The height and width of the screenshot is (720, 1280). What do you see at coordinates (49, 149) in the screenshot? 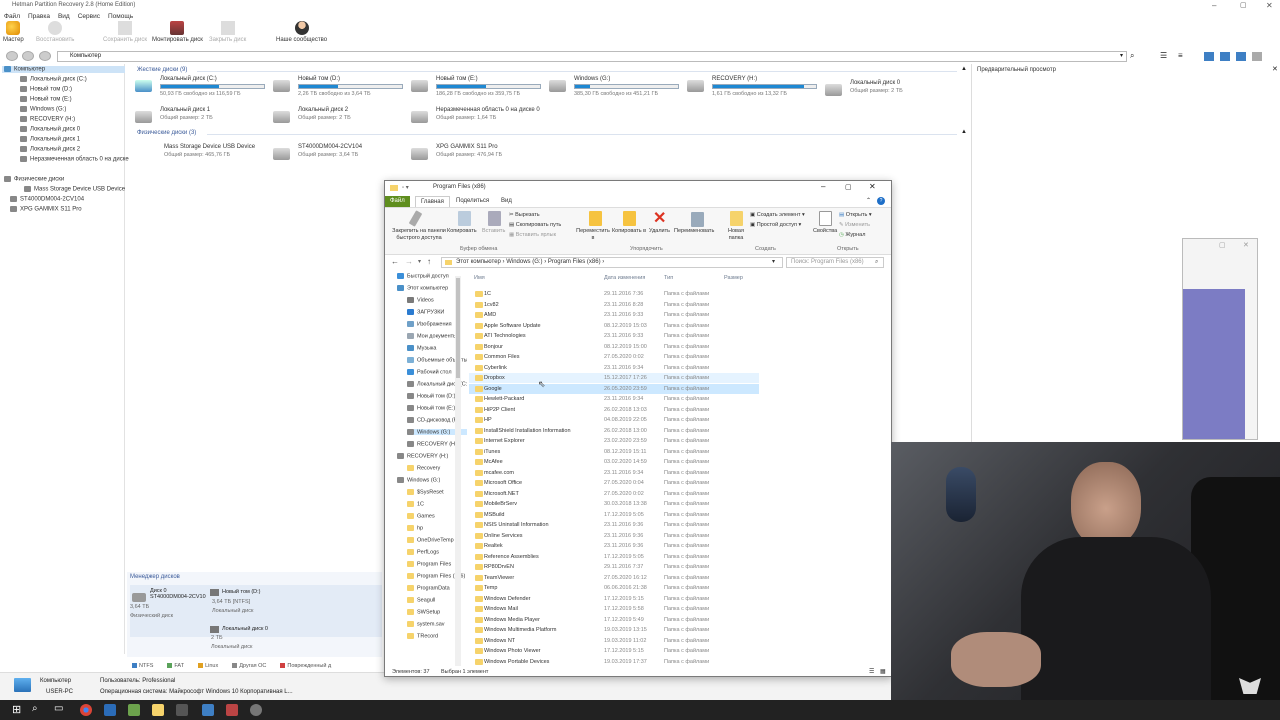
I see `tree-item: Локальный диск 2` at bounding box center [49, 149].